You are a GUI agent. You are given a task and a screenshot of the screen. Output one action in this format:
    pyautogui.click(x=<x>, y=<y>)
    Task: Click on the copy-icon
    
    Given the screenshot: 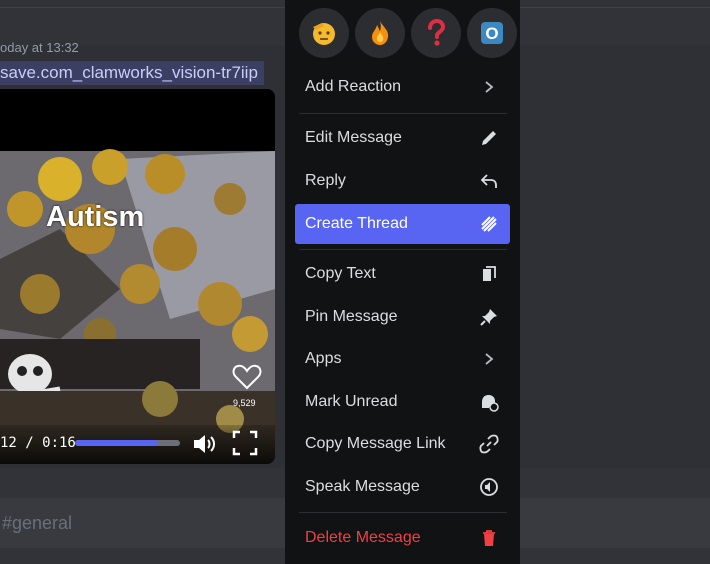 What is the action you would take?
    pyautogui.click(x=489, y=274)
    